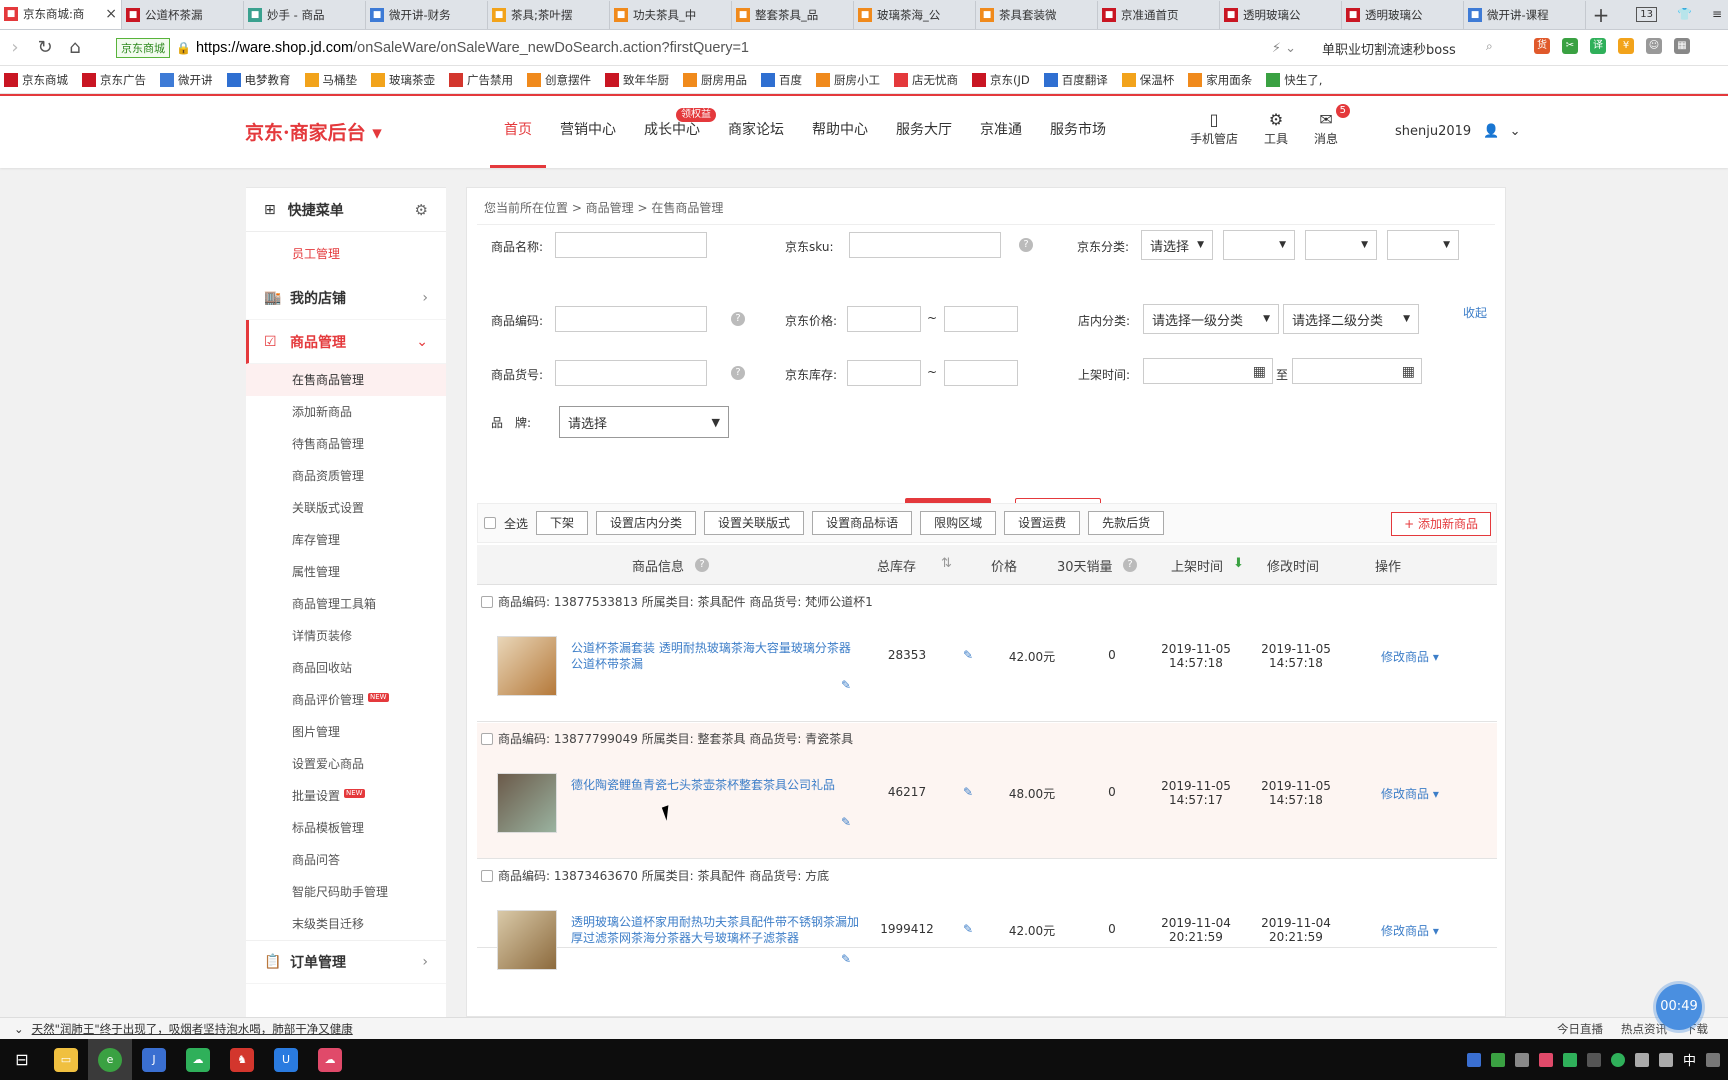 The width and height of the screenshot is (1728, 1080). I want to click on user-menu: shenju2019 👤 ⌄, so click(1458, 131).